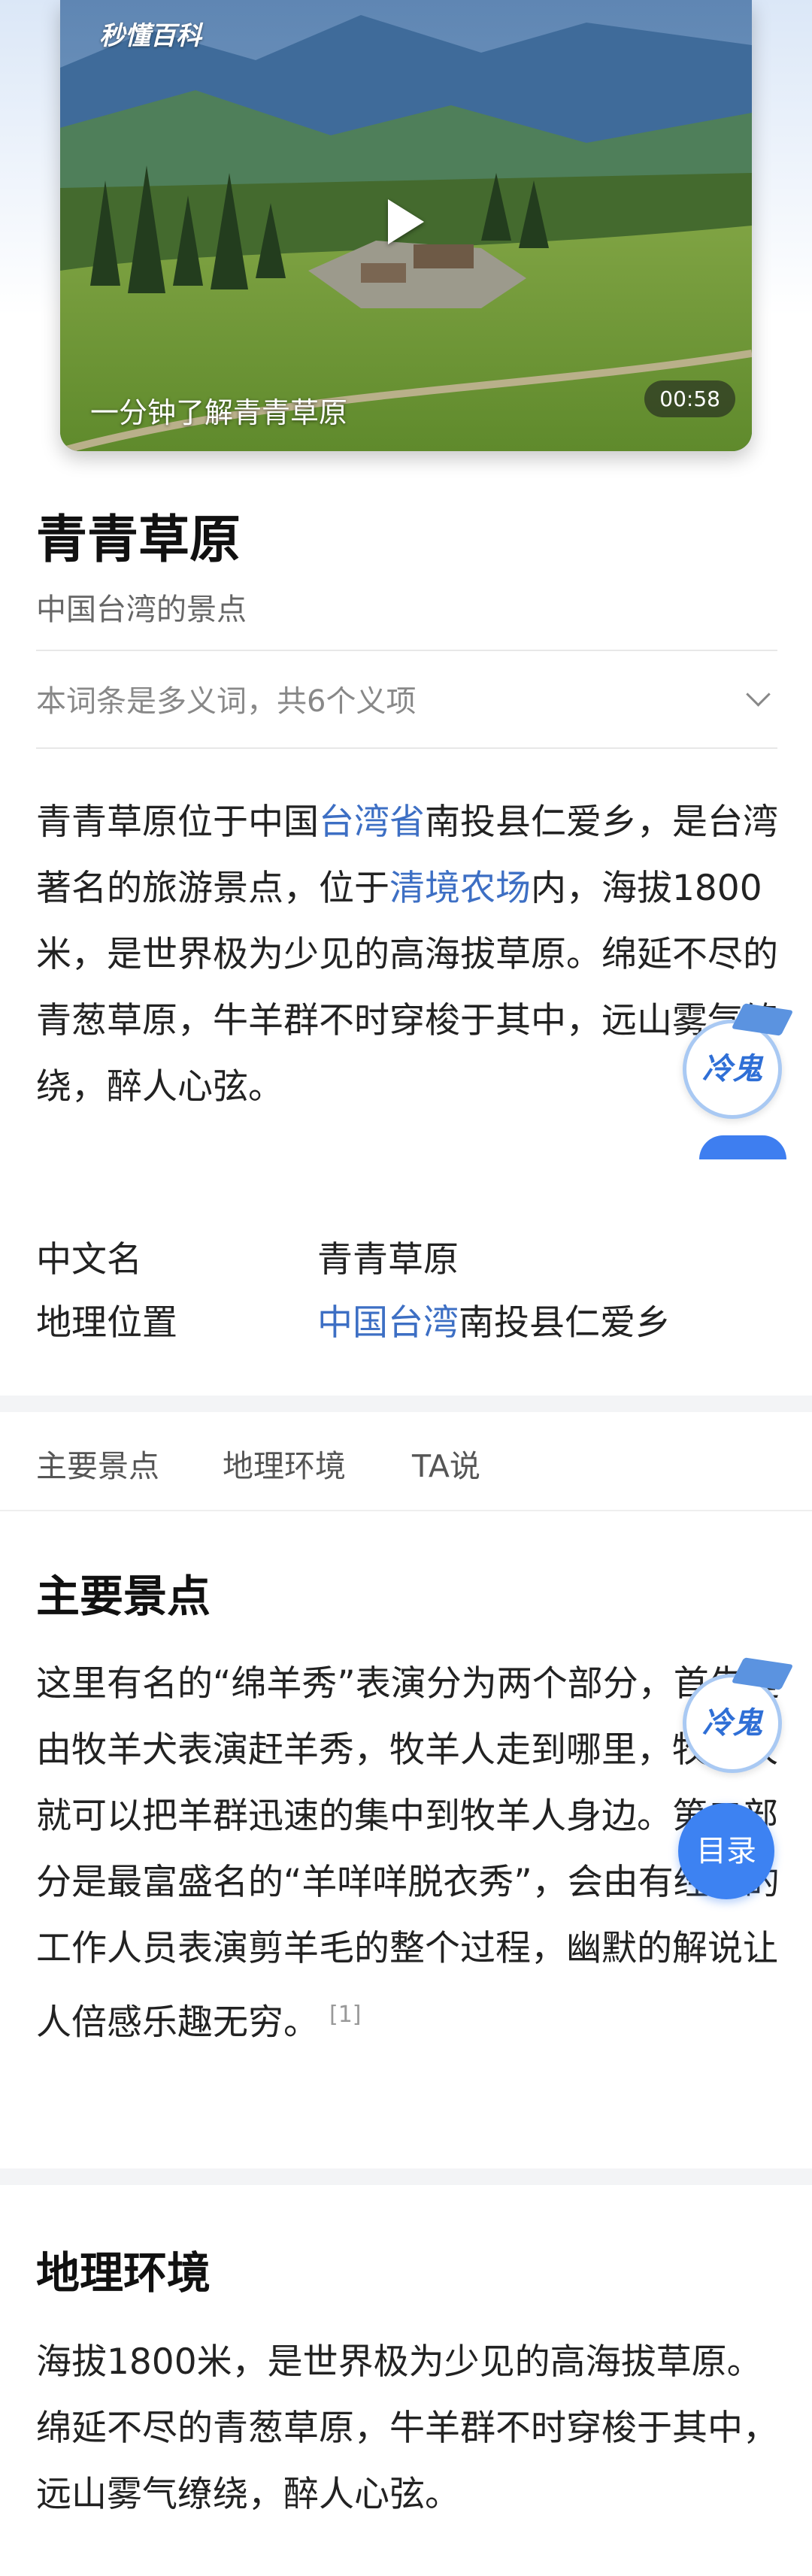  Describe the element at coordinates (219, 412) in the screenshot. I see `video-caption: 一分钟了解青青草原` at that location.